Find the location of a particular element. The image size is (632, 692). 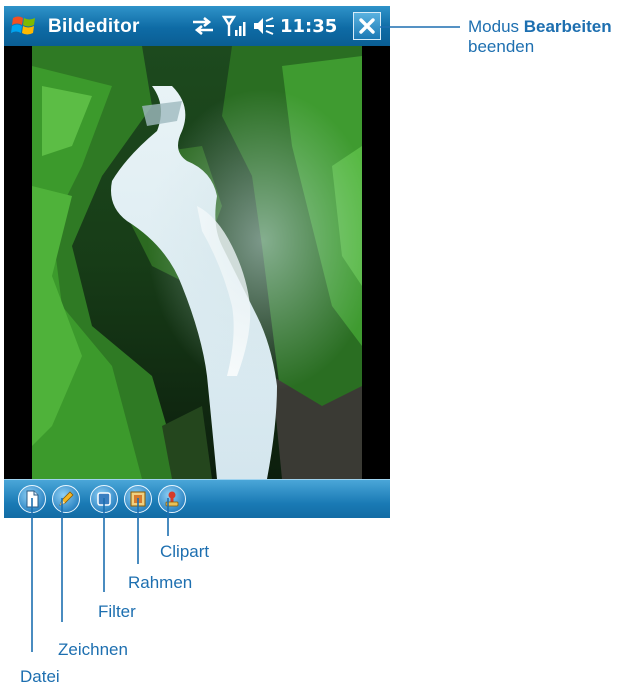

datei-button is located at coordinates (32, 499).